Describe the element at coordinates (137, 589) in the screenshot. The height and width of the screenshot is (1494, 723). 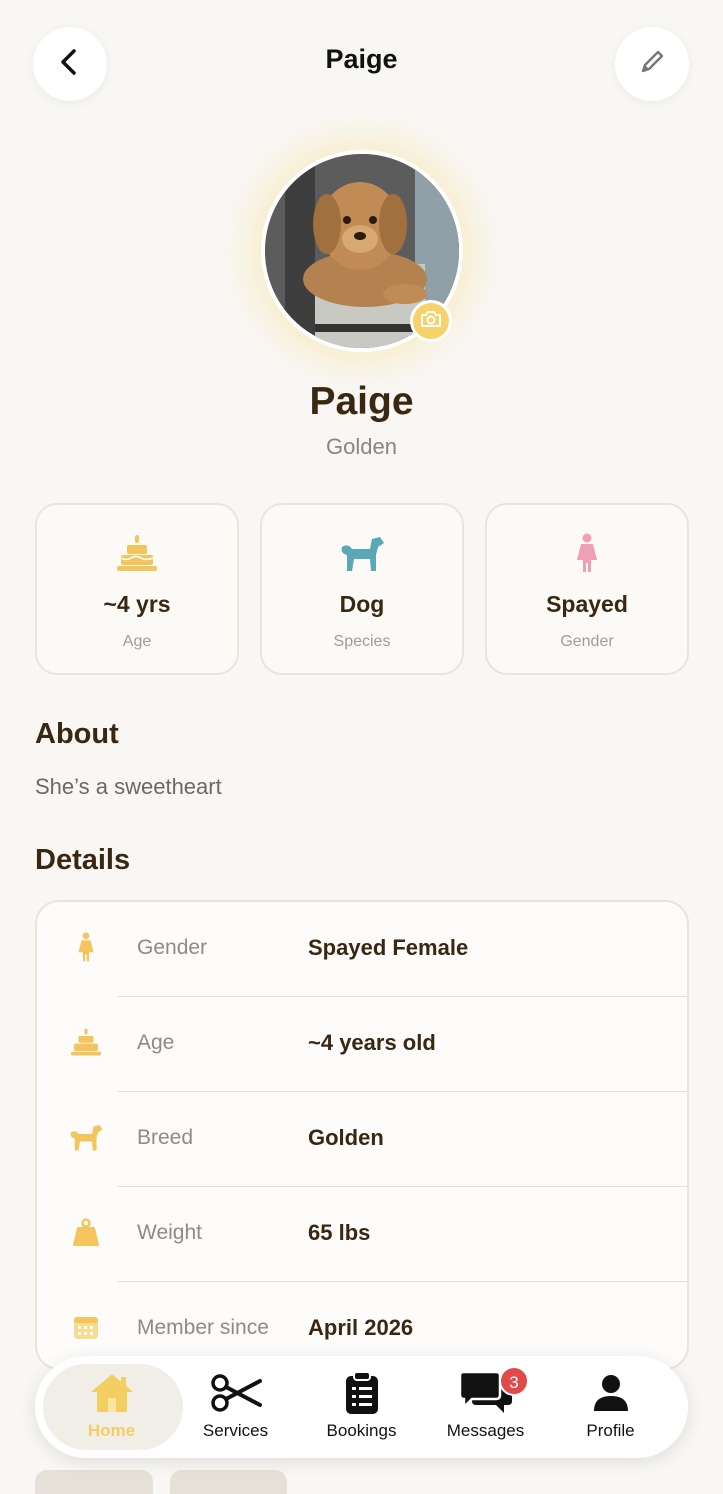
I see `stat-card-age: ~4 yrs Age` at that location.